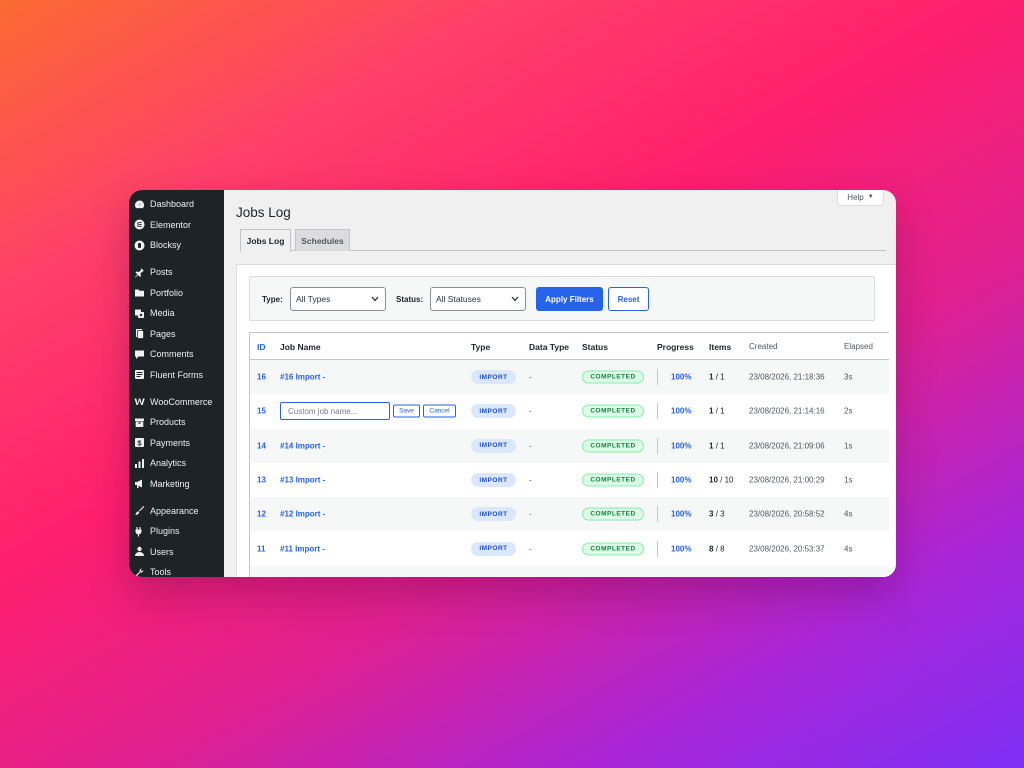 The height and width of the screenshot is (768, 1024). I want to click on sidebar-item-label: Marketing, so click(170, 483).